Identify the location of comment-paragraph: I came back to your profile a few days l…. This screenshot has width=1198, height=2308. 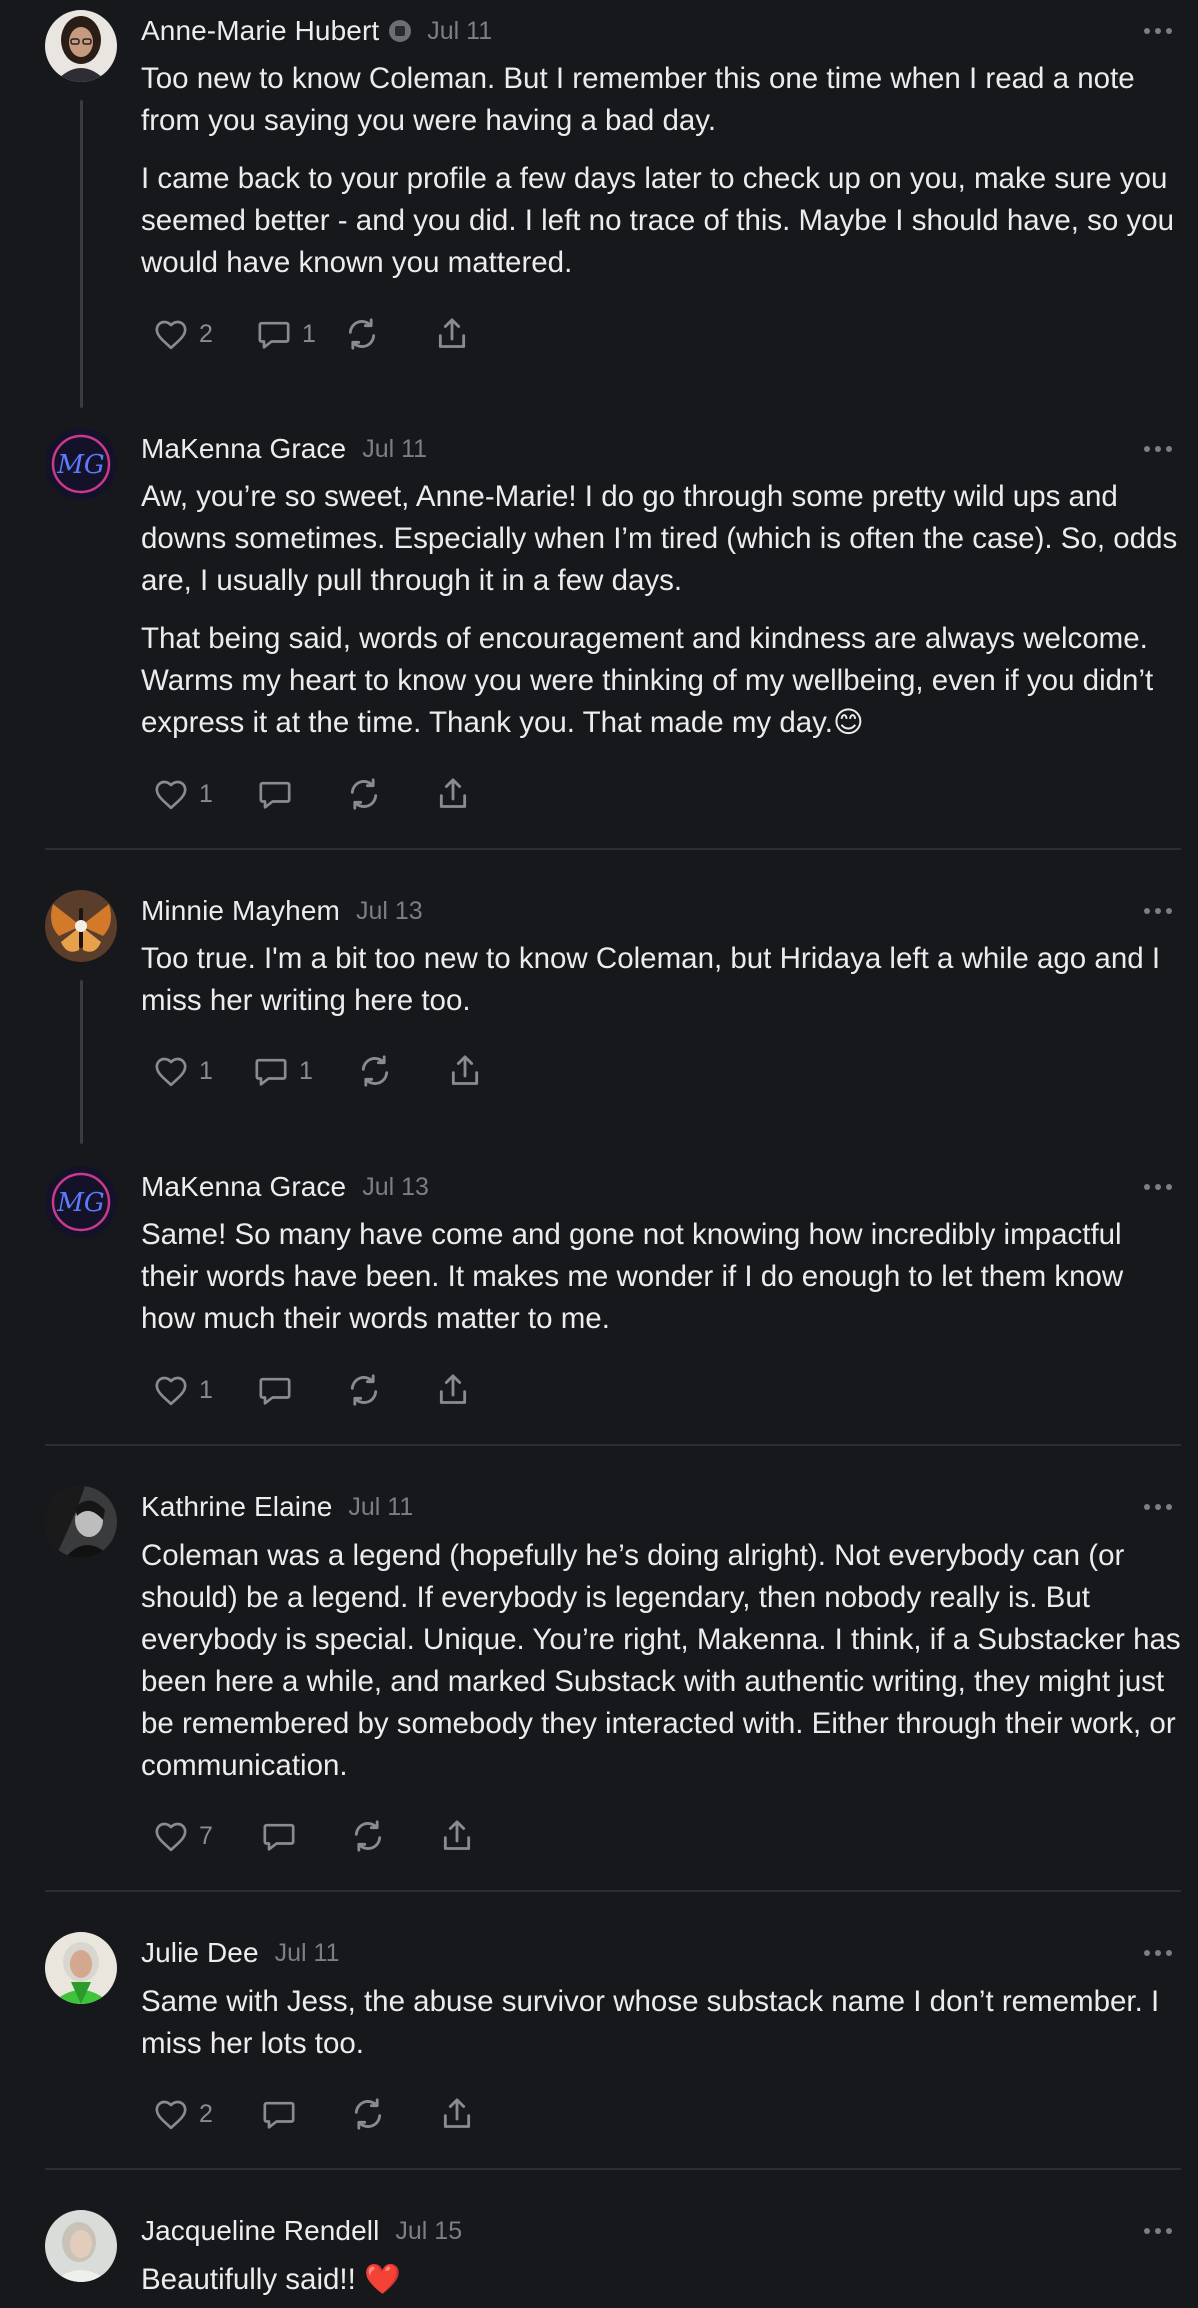
(658, 220).